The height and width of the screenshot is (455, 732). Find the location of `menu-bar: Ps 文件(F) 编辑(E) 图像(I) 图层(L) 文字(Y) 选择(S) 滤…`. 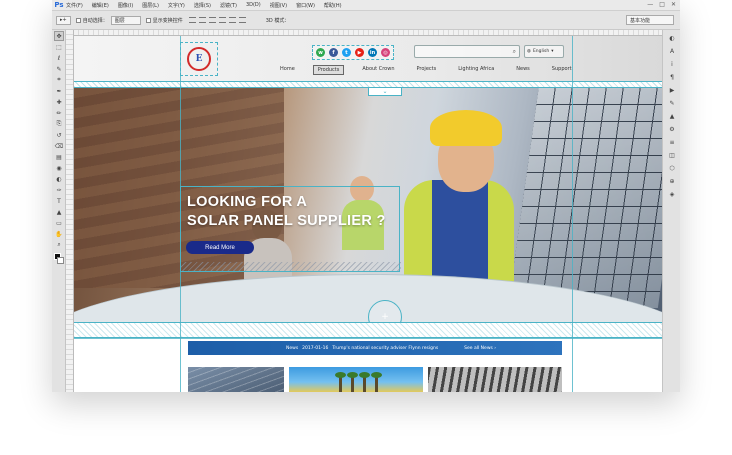

menu-bar: Ps 文件(F) 编辑(E) 图像(I) 图层(L) 文字(Y) 选择(S) 滤… is located at coordinates (366, 5).